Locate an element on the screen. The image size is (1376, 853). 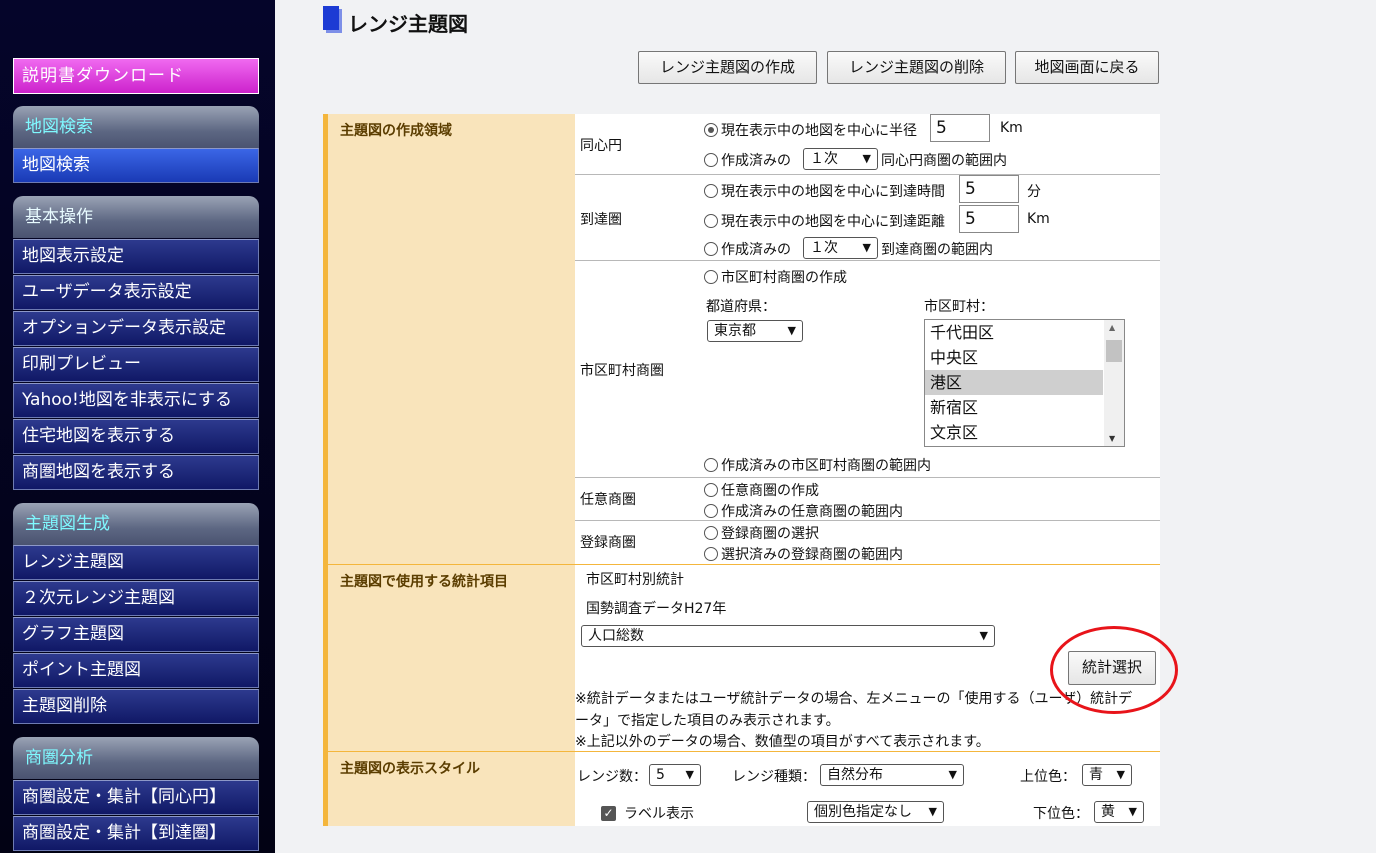
listbox-scrollbar: ▲ ▼ is located at coordinates (1114, 383).